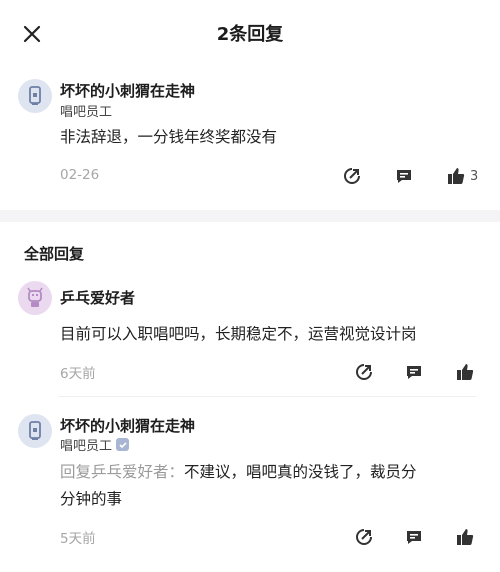  I want to click on row-divider, so click(267, 396).